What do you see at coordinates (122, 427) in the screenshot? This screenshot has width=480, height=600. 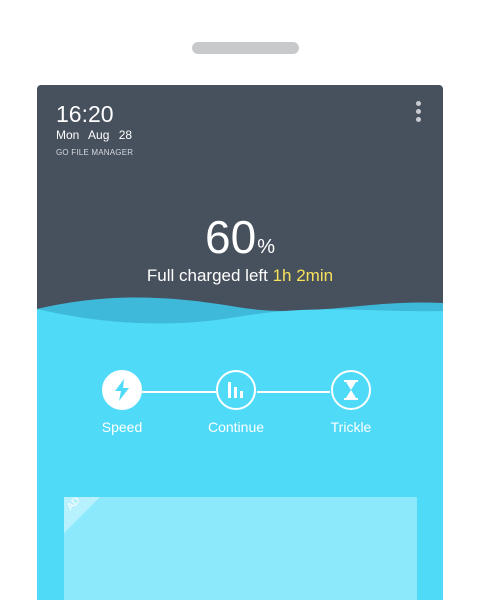 I see `mode-speed-label: Speed` at bounding box center [122, 427].